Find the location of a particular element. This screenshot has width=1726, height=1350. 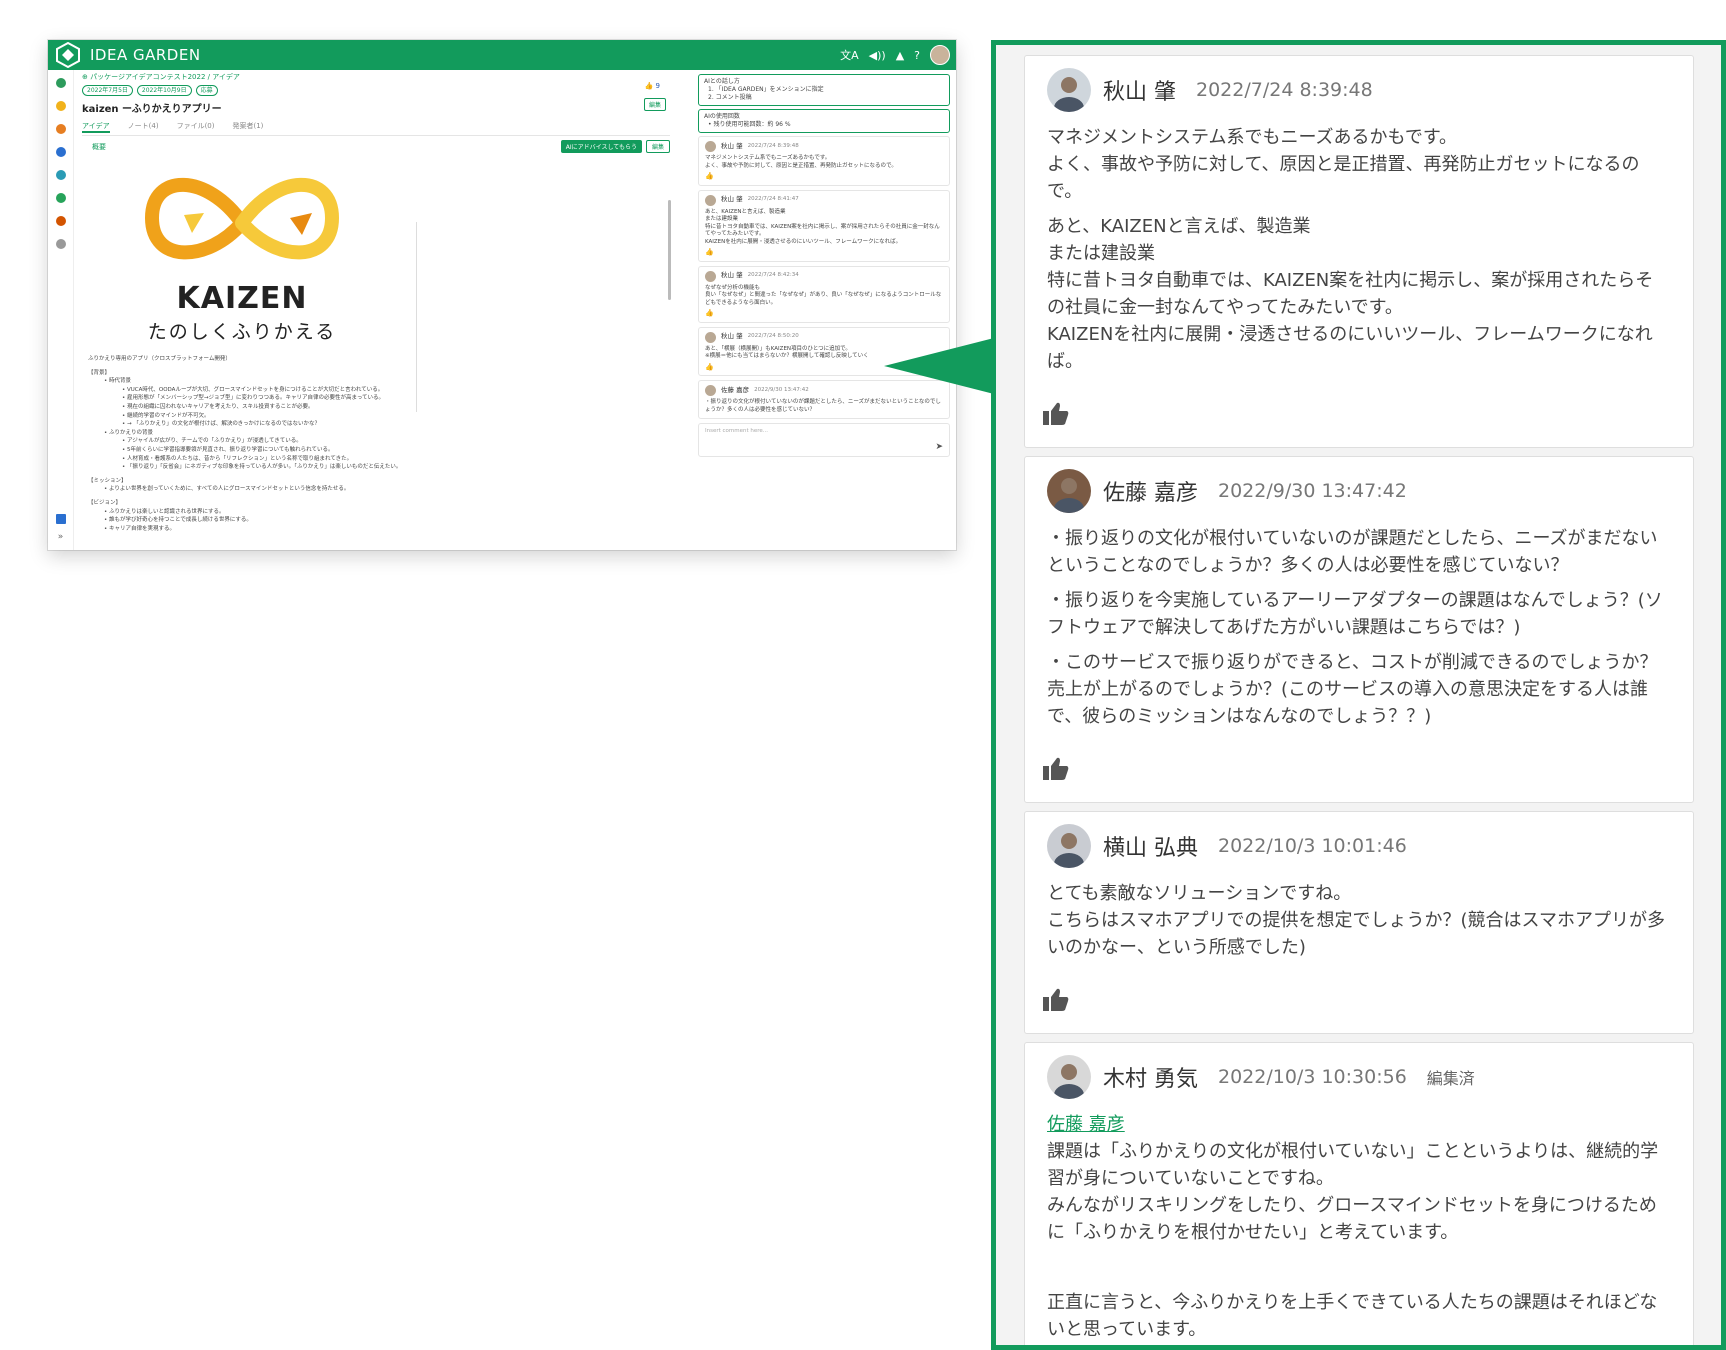

comment-line: よく、事故や予防に対して、原因と是正措置、再発防止ガセットになるので。 is located at coordinates (801, 165).